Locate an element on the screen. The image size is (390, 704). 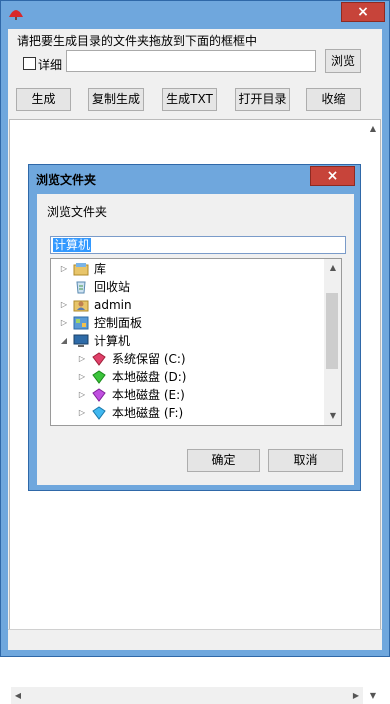
tree-vertical-scrollbar: ▲ ▼ is located at coordinates (332, 342).